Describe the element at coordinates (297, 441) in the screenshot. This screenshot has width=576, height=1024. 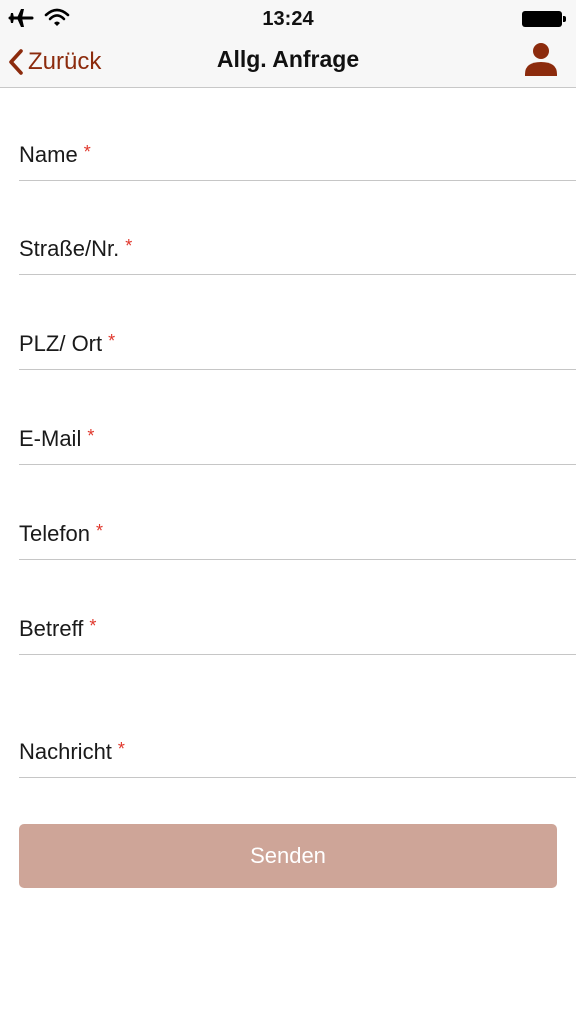
I see `email-field: E-Mail *` at that location.